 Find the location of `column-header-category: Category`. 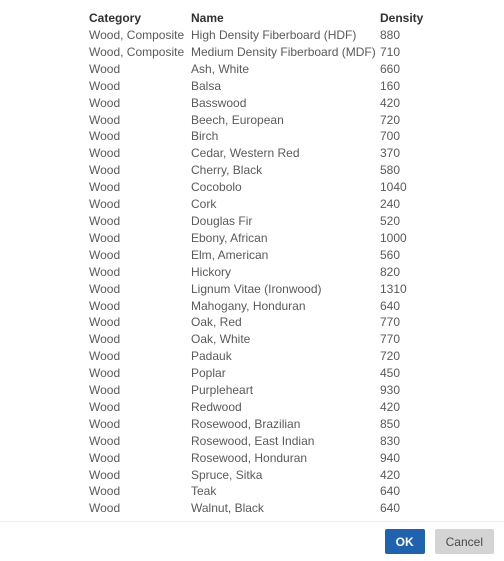

column-header-category: Category is located at coordinates (140, 18).